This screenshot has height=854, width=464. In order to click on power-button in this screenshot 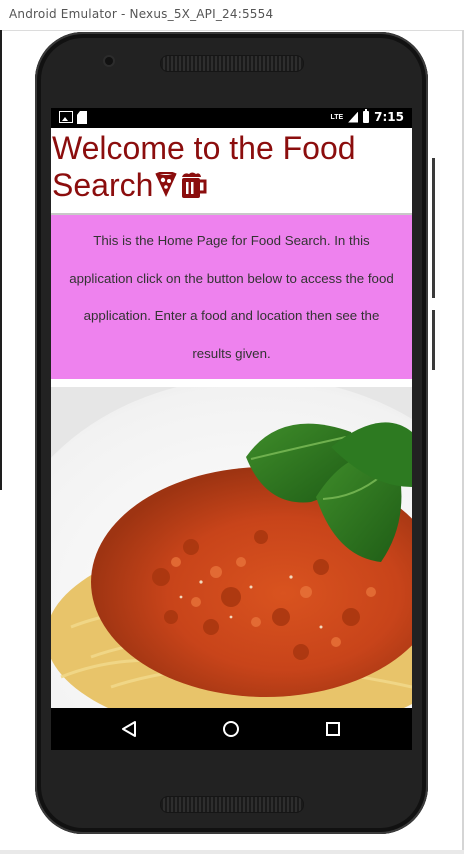, I will do `click(433, 228)`.